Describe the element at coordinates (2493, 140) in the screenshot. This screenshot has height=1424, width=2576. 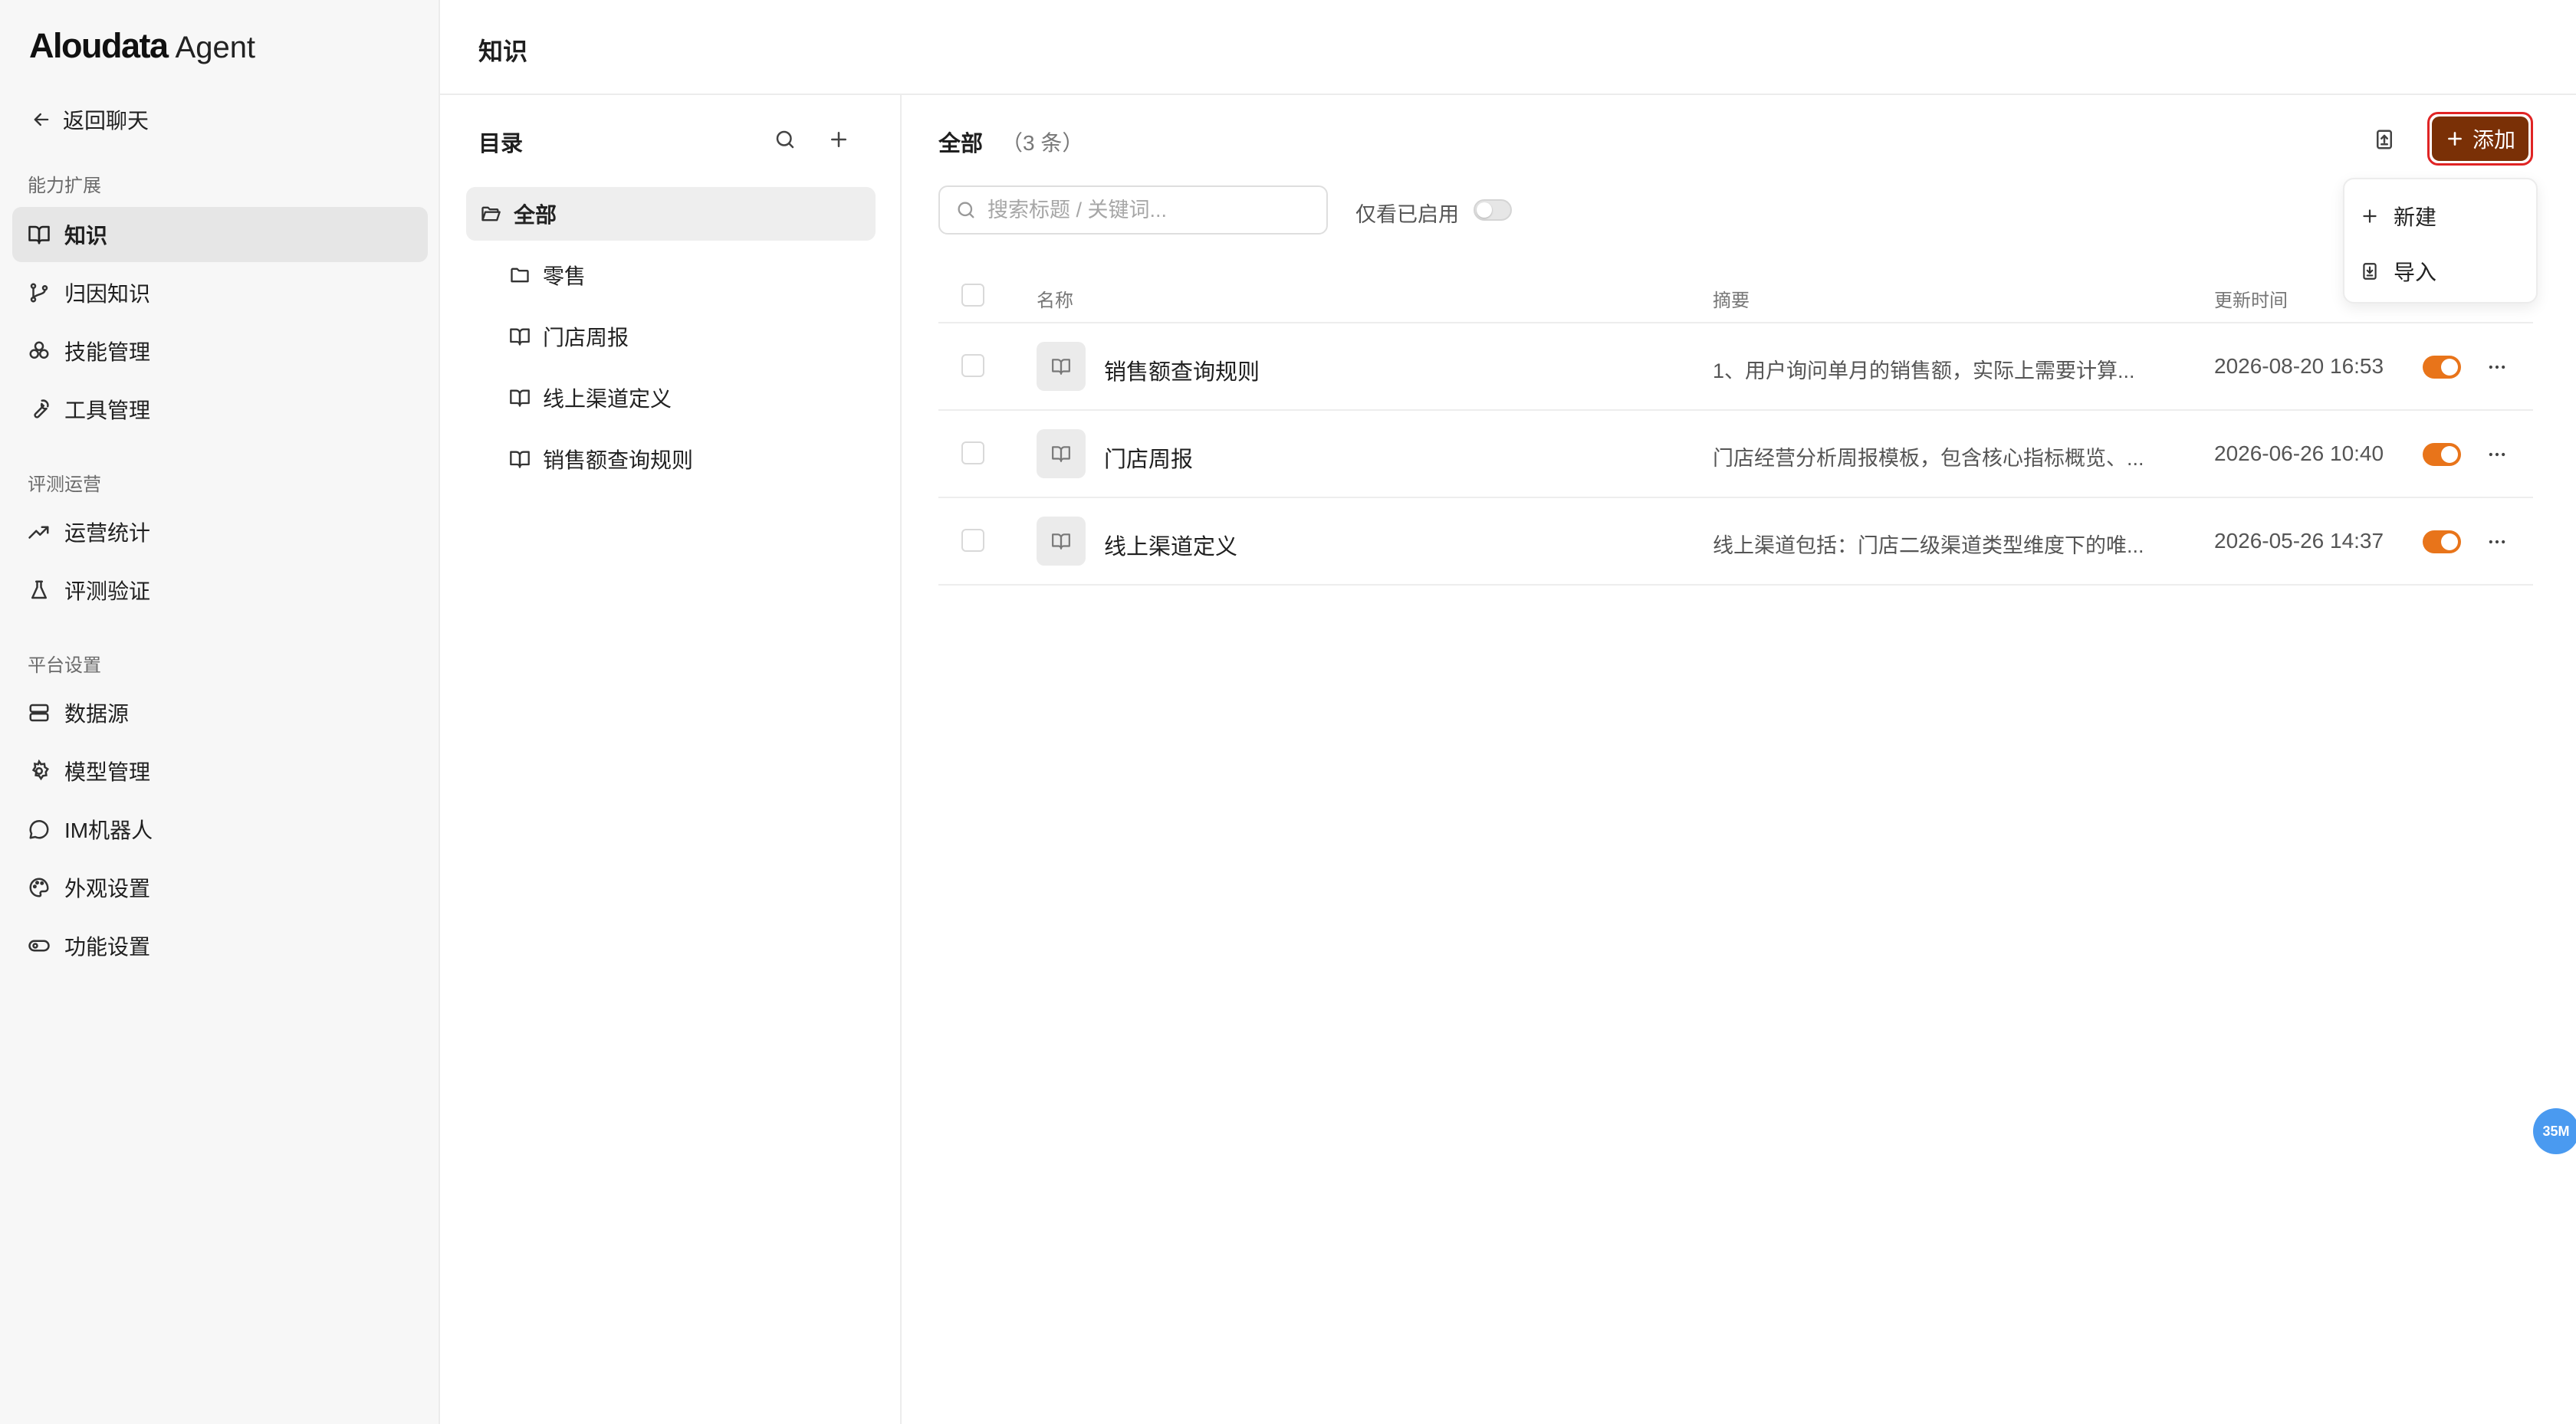
I see `add-button-label: 添加` at that location.